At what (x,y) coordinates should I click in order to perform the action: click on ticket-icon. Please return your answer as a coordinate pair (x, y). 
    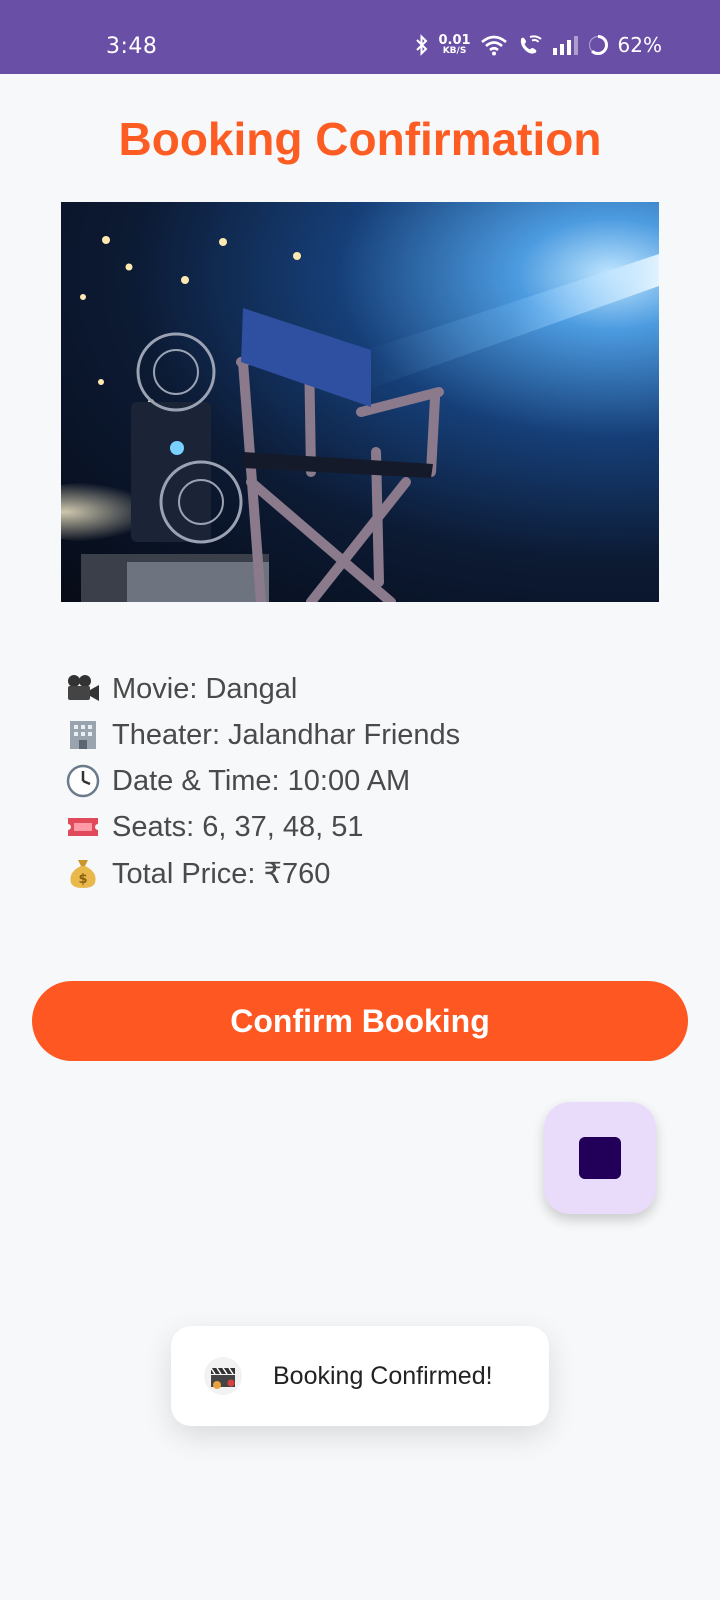
    Looking at the image, I should click on (83, 827).